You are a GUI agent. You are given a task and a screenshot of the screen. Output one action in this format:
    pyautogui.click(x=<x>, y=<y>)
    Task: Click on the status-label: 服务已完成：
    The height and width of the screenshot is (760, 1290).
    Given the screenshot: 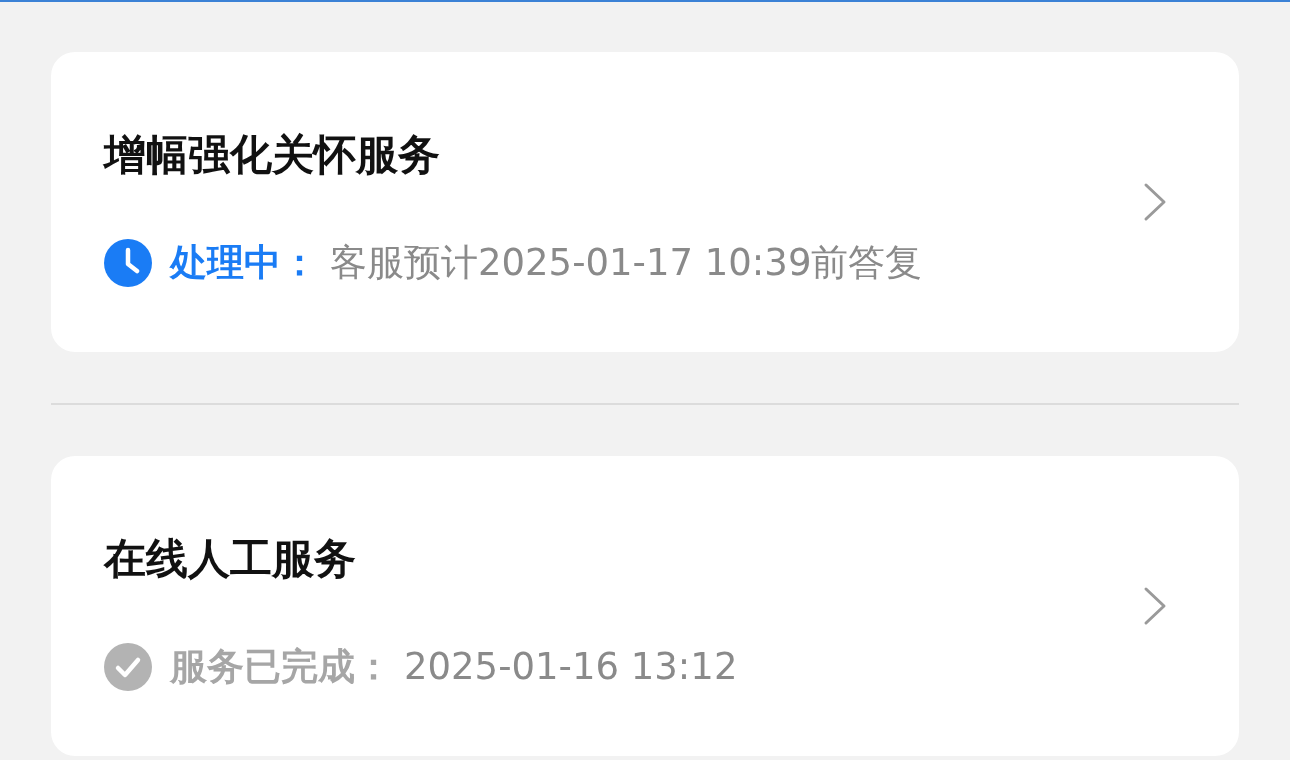 What is the action you would take?
    pyautogui.click(x=281, y=667)
    